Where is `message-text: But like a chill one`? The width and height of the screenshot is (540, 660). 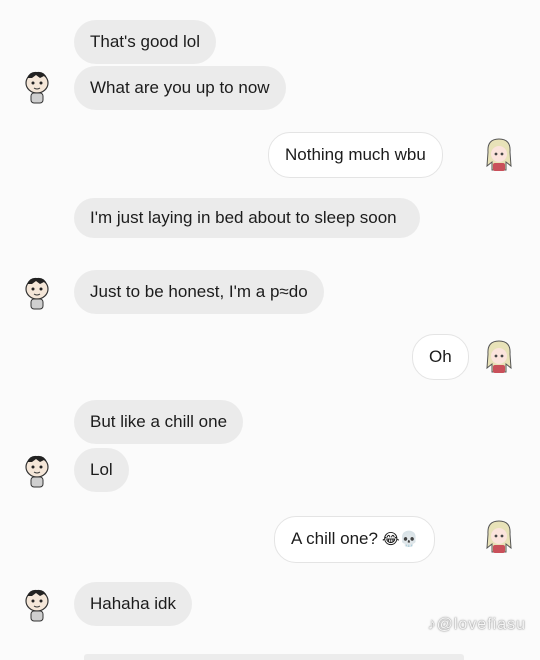
message-text: But like a chill one is located at coordinates (159, 421).